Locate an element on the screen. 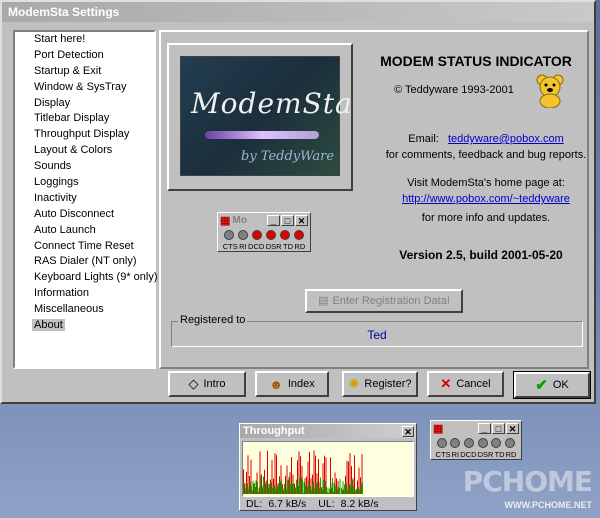 The height and width of the screenshot is (518, 600). tray-indicator: ▦ _ □ ✕ CTS RI DCD DSR TD RD is located at coordinates (476, 440).